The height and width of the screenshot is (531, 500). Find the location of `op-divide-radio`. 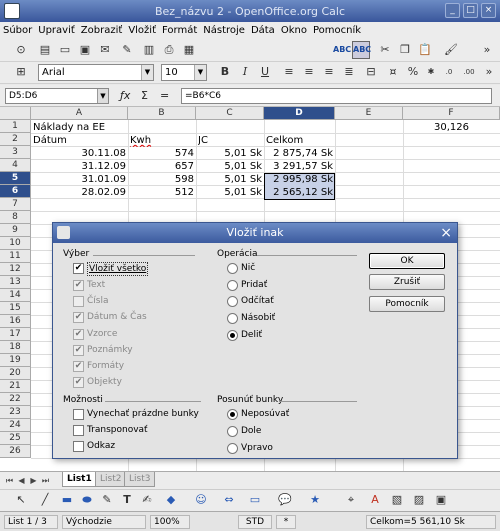

op-divide-radio is located at coordinates (232, 335).